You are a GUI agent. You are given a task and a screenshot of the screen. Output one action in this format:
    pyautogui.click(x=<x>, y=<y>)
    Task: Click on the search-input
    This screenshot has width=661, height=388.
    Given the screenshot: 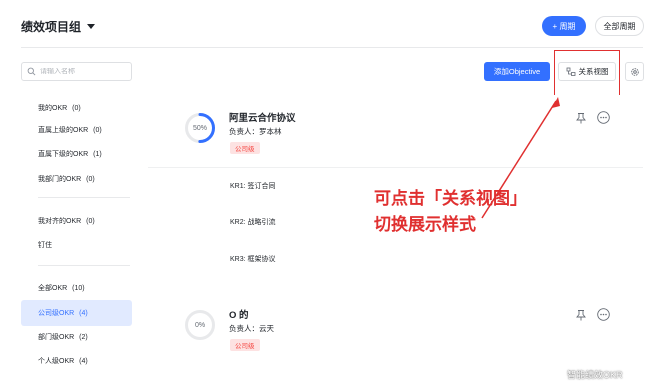 What is the action you would take?
    pyautogui.click(x=85, y=71)
    